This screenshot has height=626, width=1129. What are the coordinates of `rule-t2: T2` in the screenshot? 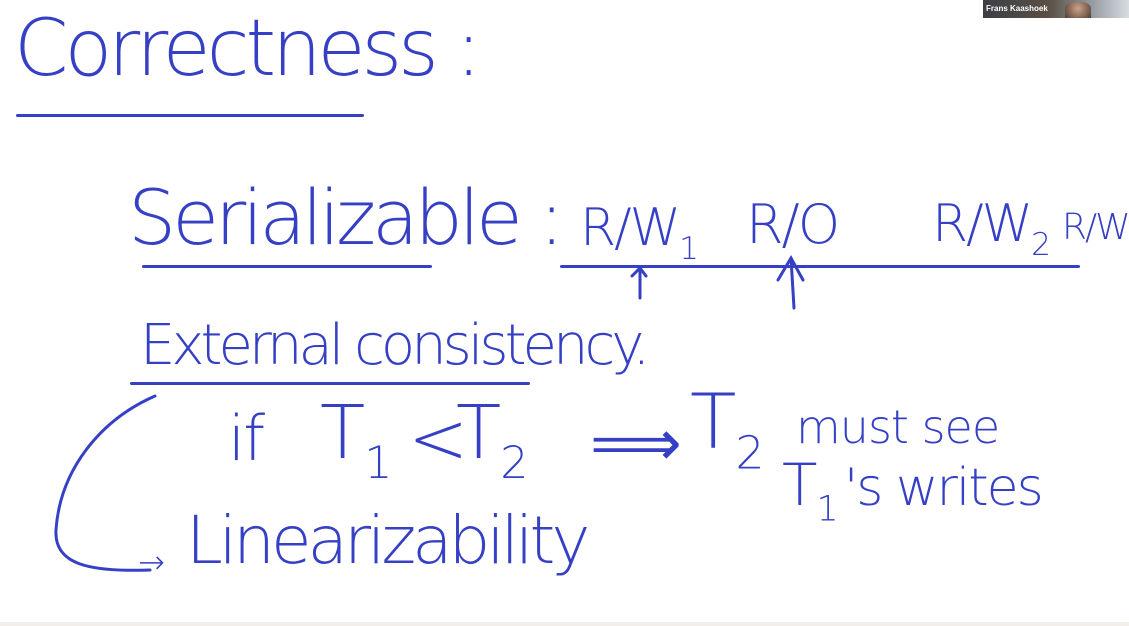 It's located at (492, 442).